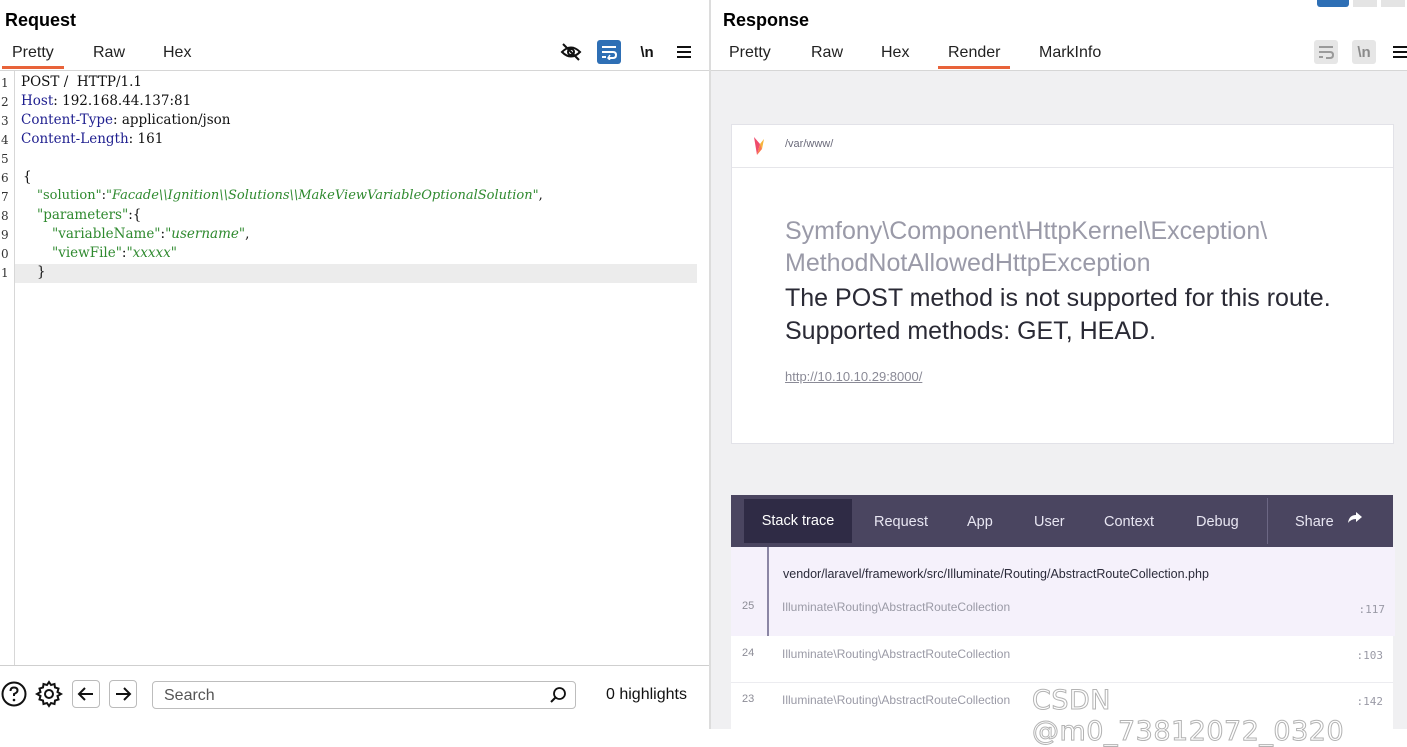  What do you see at coordinates (901, 522) in the screenshot?
I see `stack-nav-request: Request` at bounding box center [901, 522].